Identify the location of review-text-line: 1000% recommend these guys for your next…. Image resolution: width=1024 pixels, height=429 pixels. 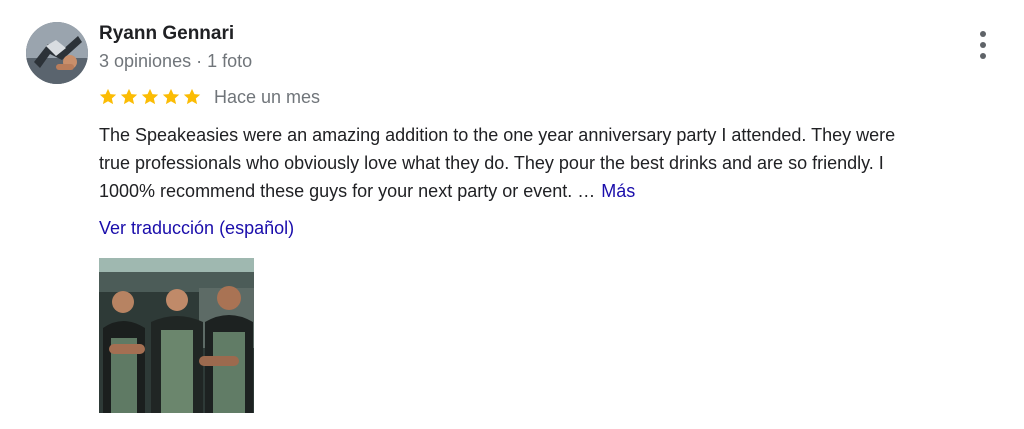
(551, 191).